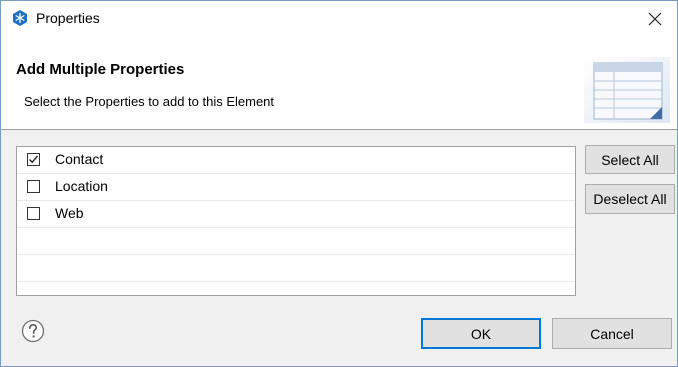  I want to click on list-item-label: Web, so click(69, 213).